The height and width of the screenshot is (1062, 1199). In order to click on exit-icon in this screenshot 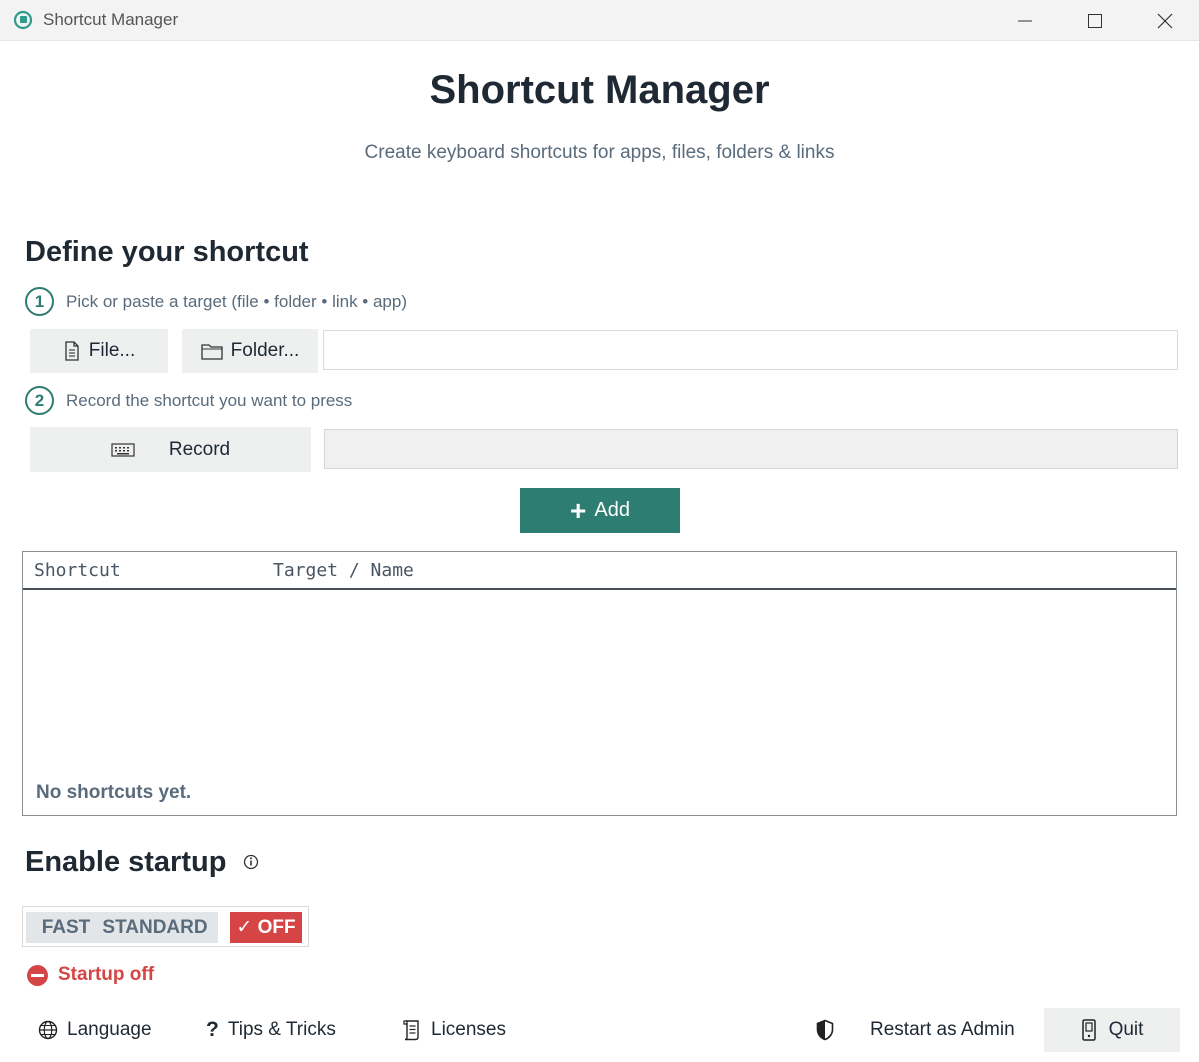, I will do `click(1088, 1030)`.